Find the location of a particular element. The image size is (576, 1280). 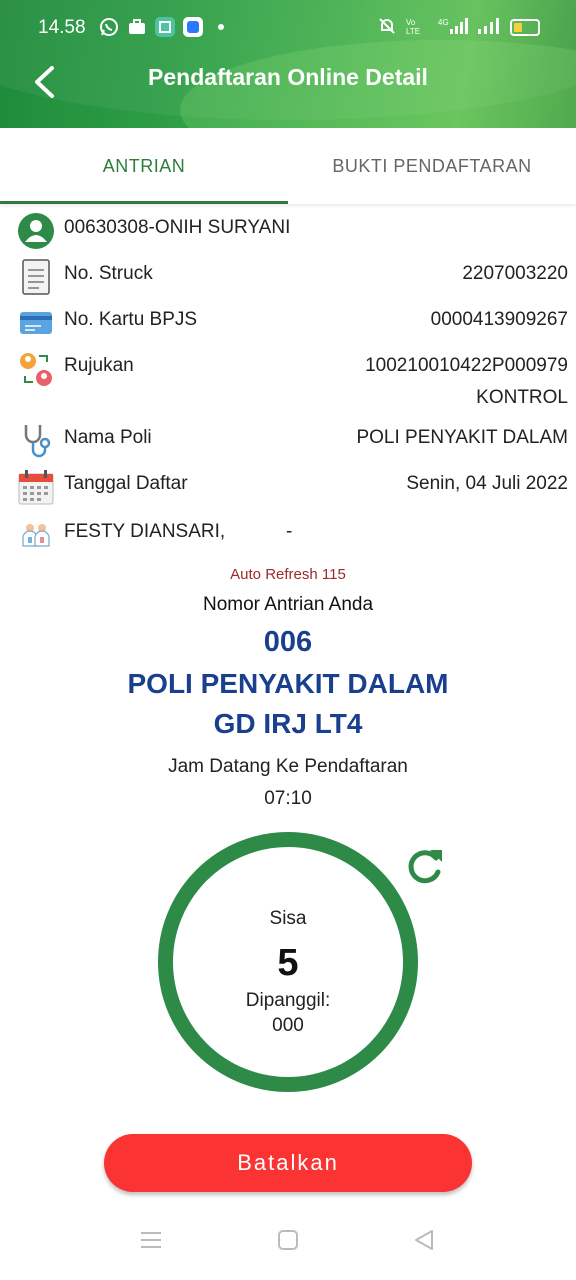

calendar-icon is located at coordinates (36, 487).